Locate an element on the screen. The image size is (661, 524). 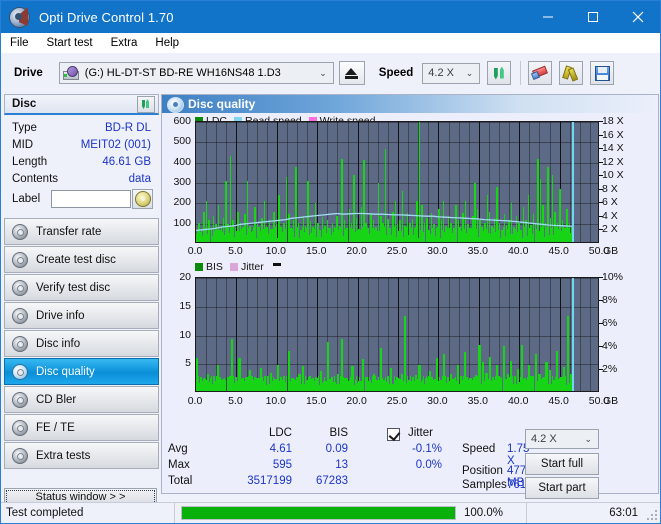
page-title: Disc quality is located at coordinates (222, 104).